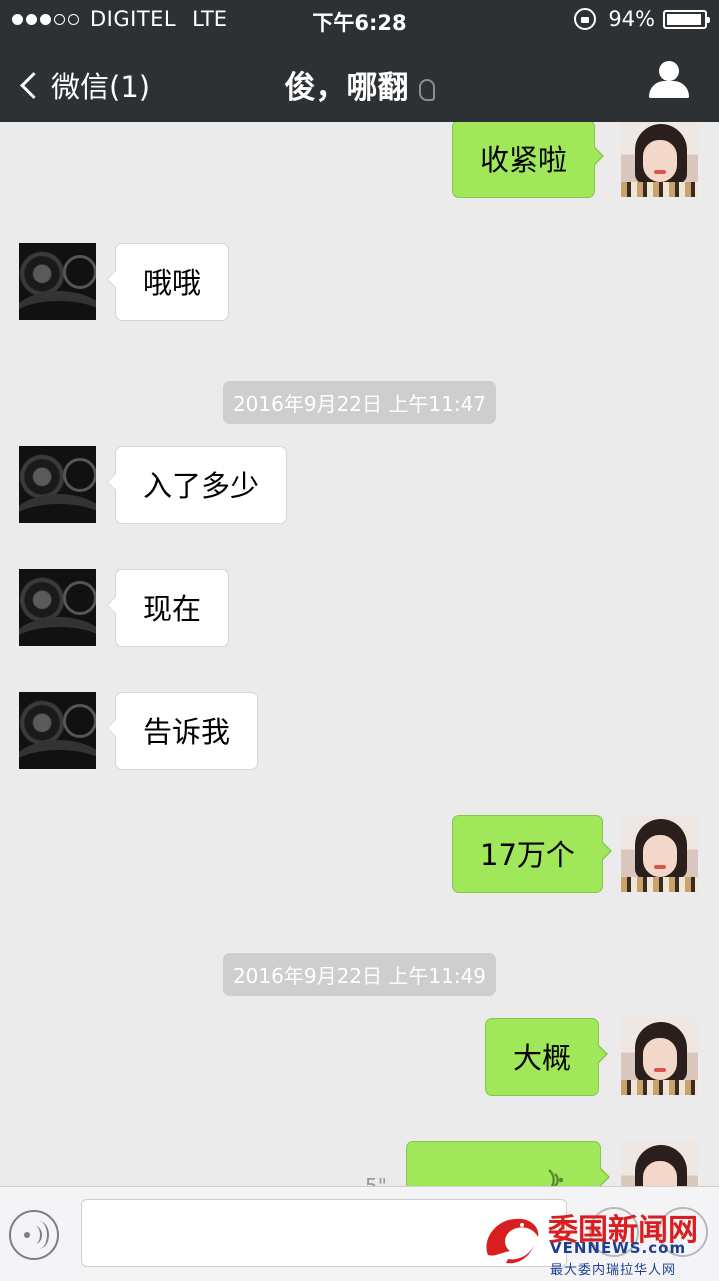  I want to click on timestamp-wrap: 2016年9月22日 上午11:49, so click(359, 974).